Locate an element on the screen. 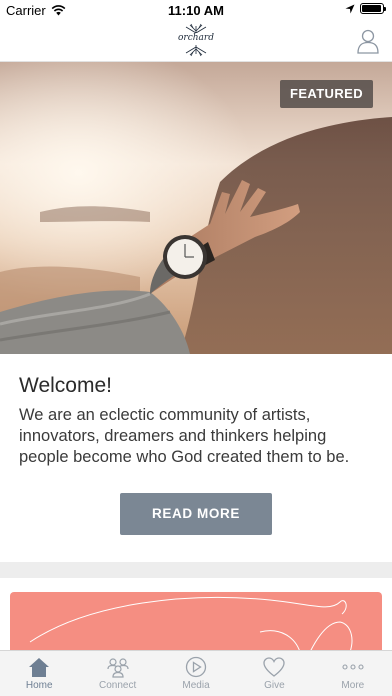 The height and width of the screenshot is (696, 392). battery-level is located at coordinates (371, 8).